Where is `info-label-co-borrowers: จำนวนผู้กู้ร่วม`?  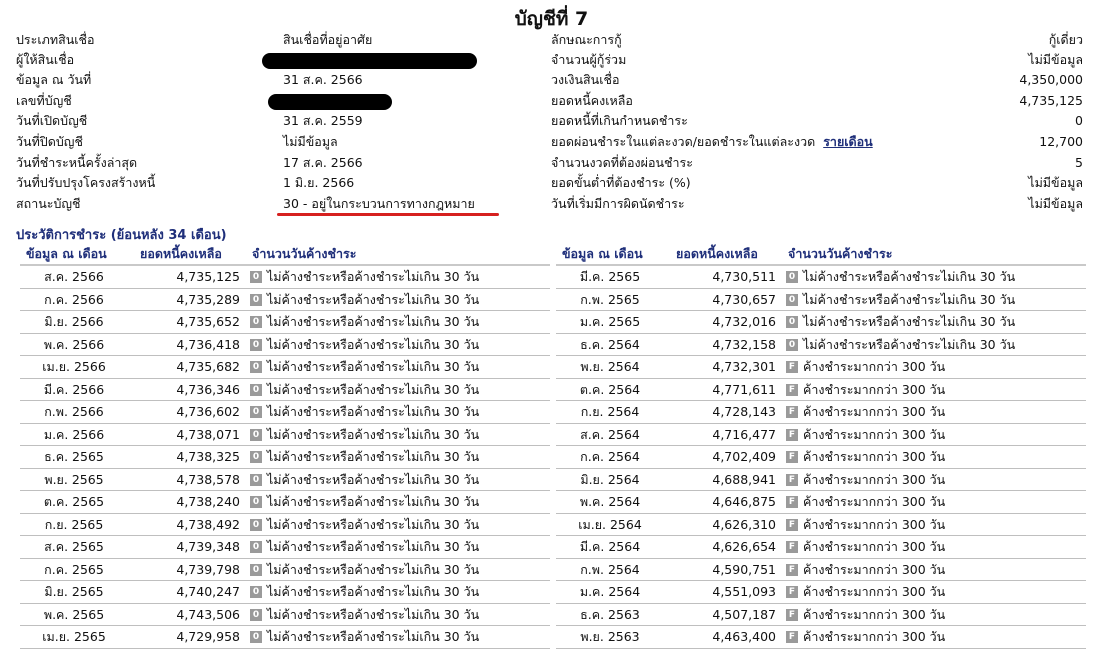 info-label-co-borrowers: จำนวนผู้กู้ร่วม is located at coordinates (589, 59).